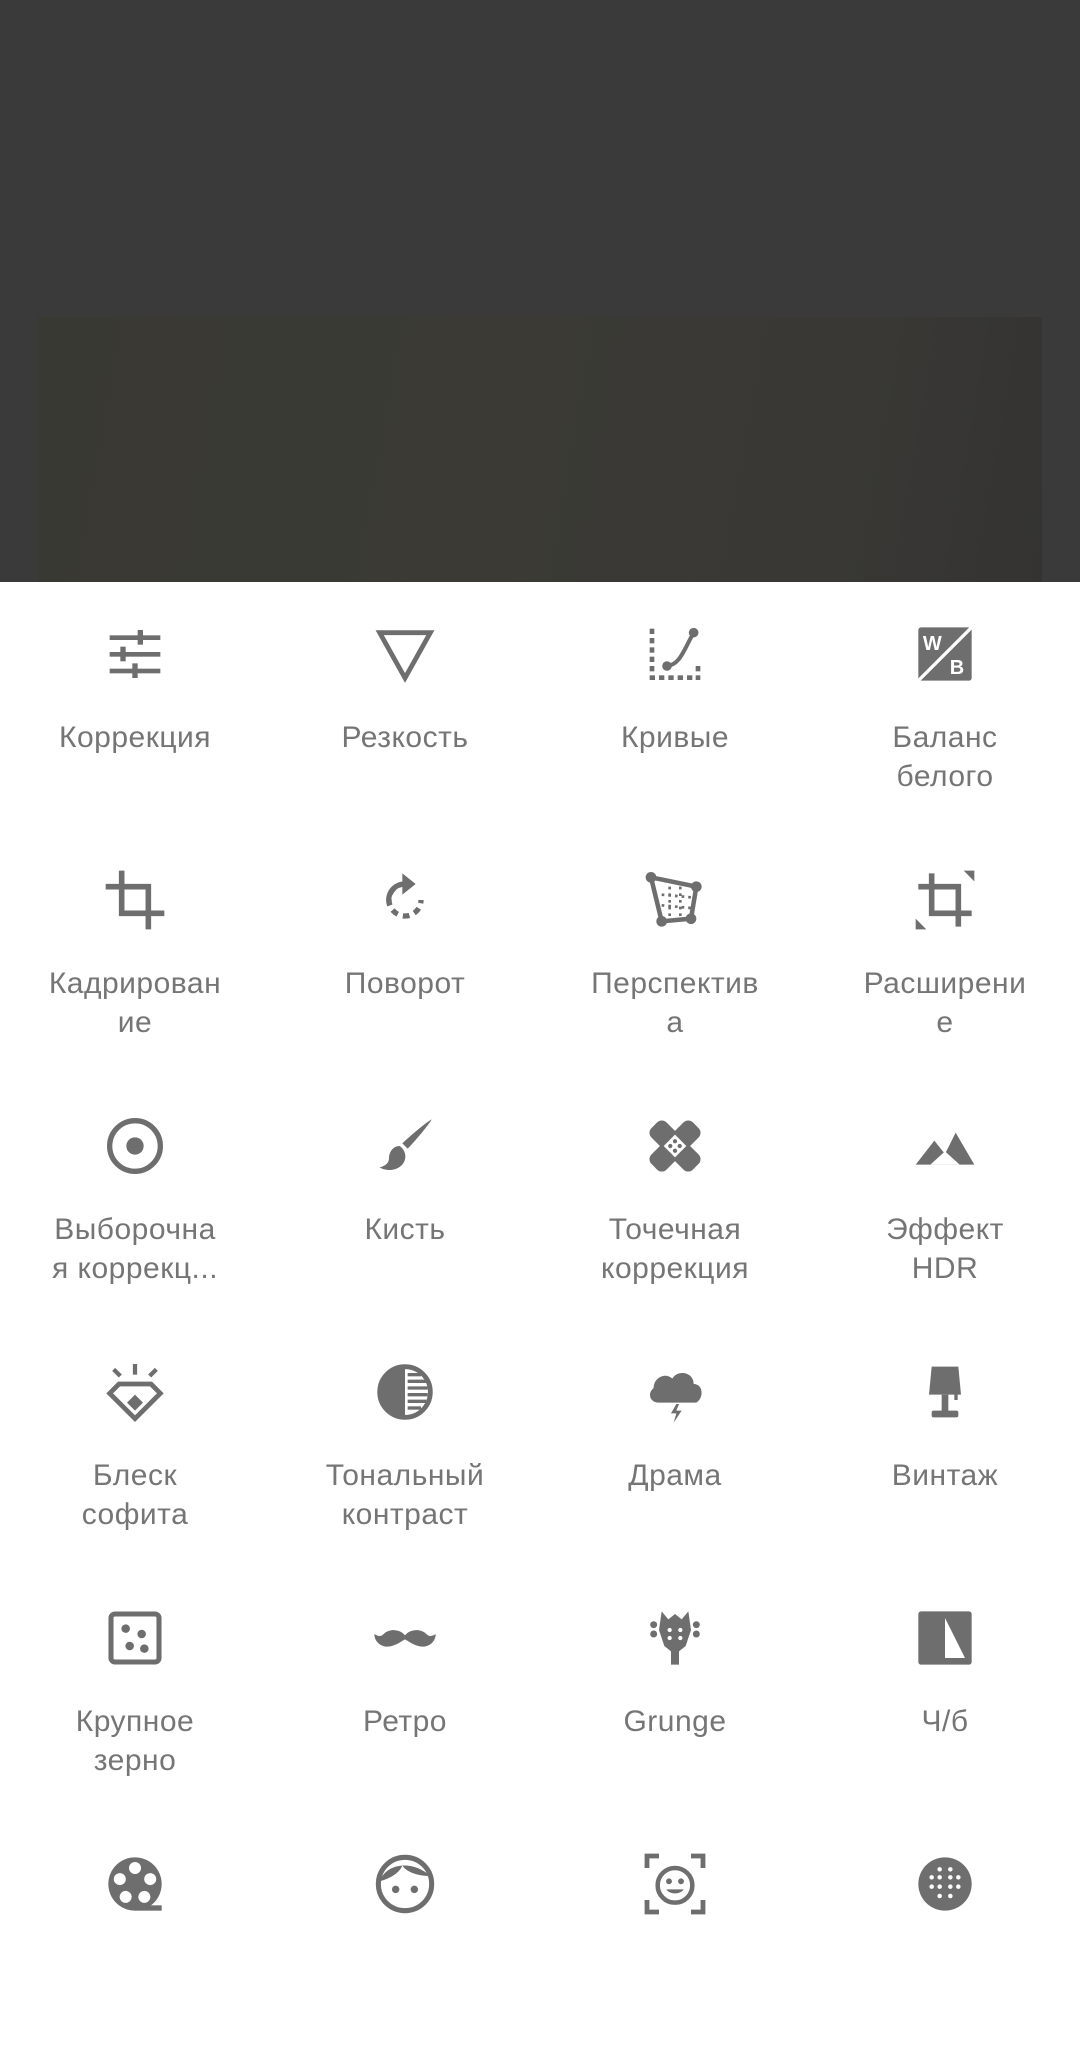 This screenshot has width=1080, height=2058. Describe the element at coordinates (945, 1689) in the screenshot. I see `tool-bw: Ч/б` at that location.